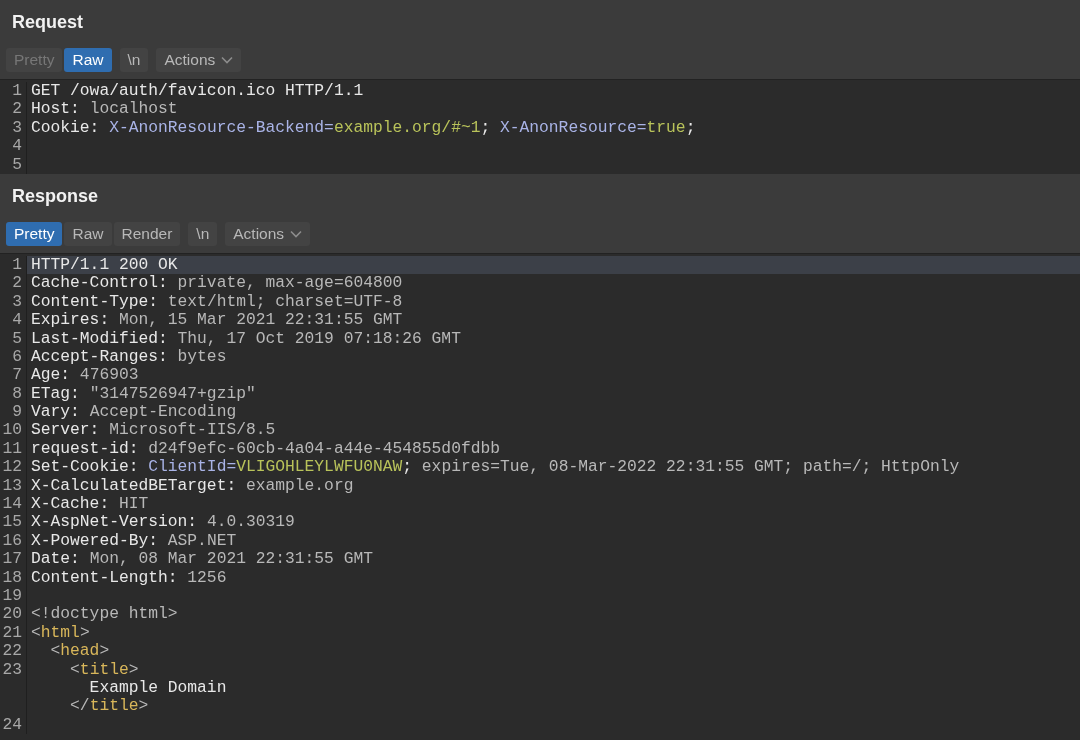 Image resolution: width=1080 pixels, height=740 pixels. Describe the element at coordinates (84, 375) in the screenshot. I see `code-line: Age: 476903` at that location.